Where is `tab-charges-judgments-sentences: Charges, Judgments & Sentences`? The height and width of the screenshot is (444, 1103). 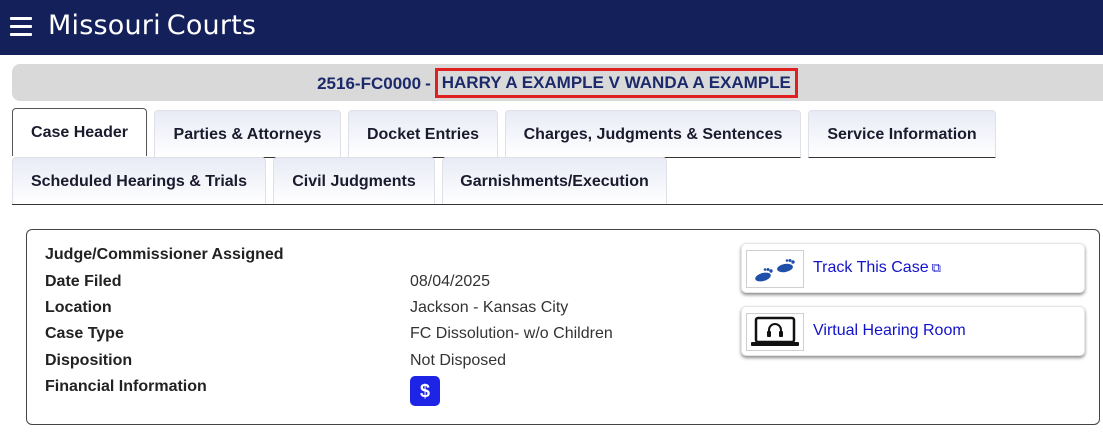 tab-charges-judgments-sentences: Charges, Judgments & Sentences is located at coordinates (653, 134).